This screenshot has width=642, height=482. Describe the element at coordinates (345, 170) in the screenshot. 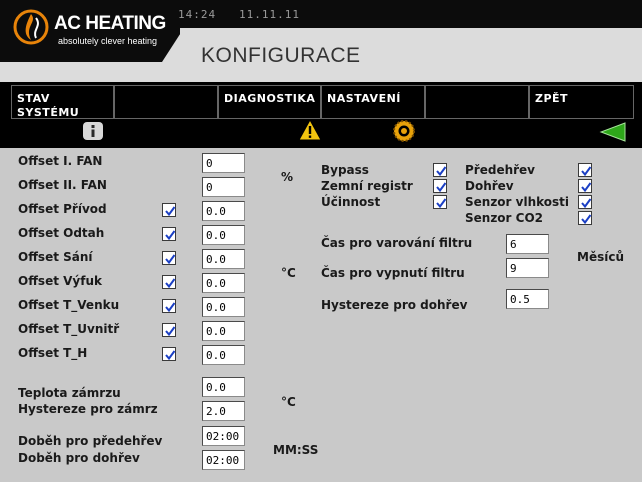

I see `feature-bypass-label: Bypass` at that location.